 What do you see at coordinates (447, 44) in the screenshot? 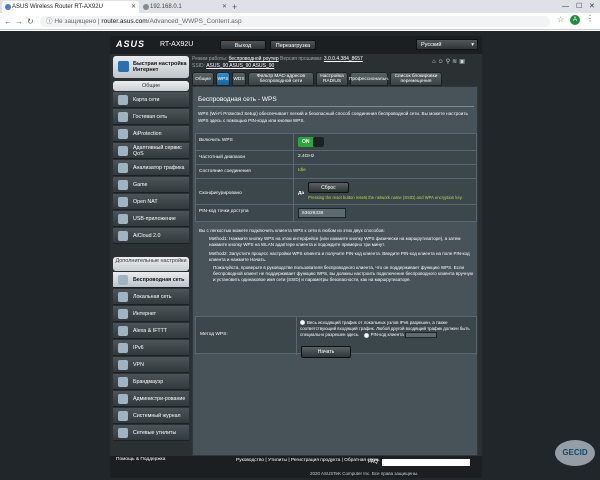
I see `language-select: Русский ▾` at bounding box center [447, 44].